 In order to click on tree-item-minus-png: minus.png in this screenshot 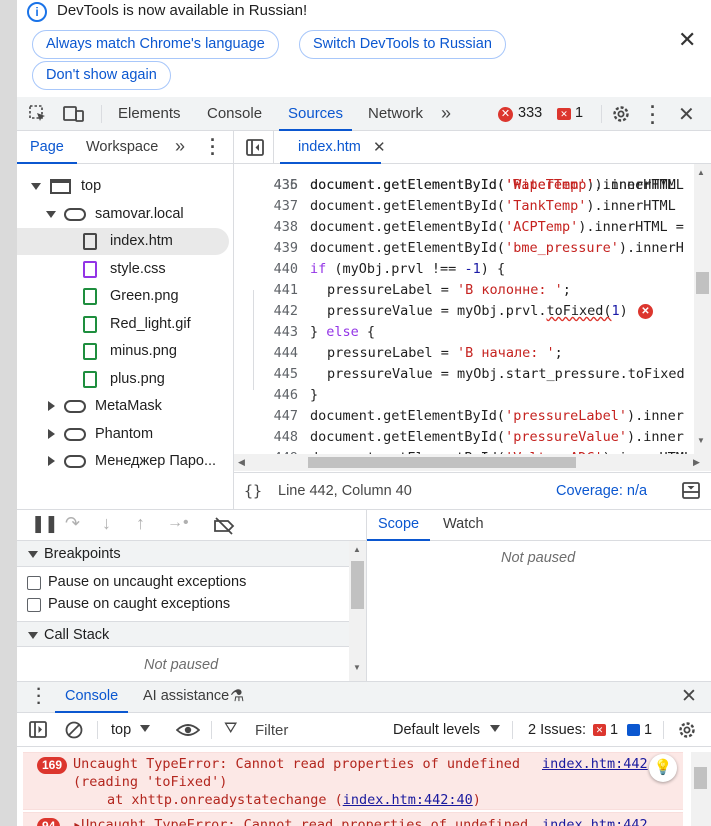, I will do `click(123, 351)`.